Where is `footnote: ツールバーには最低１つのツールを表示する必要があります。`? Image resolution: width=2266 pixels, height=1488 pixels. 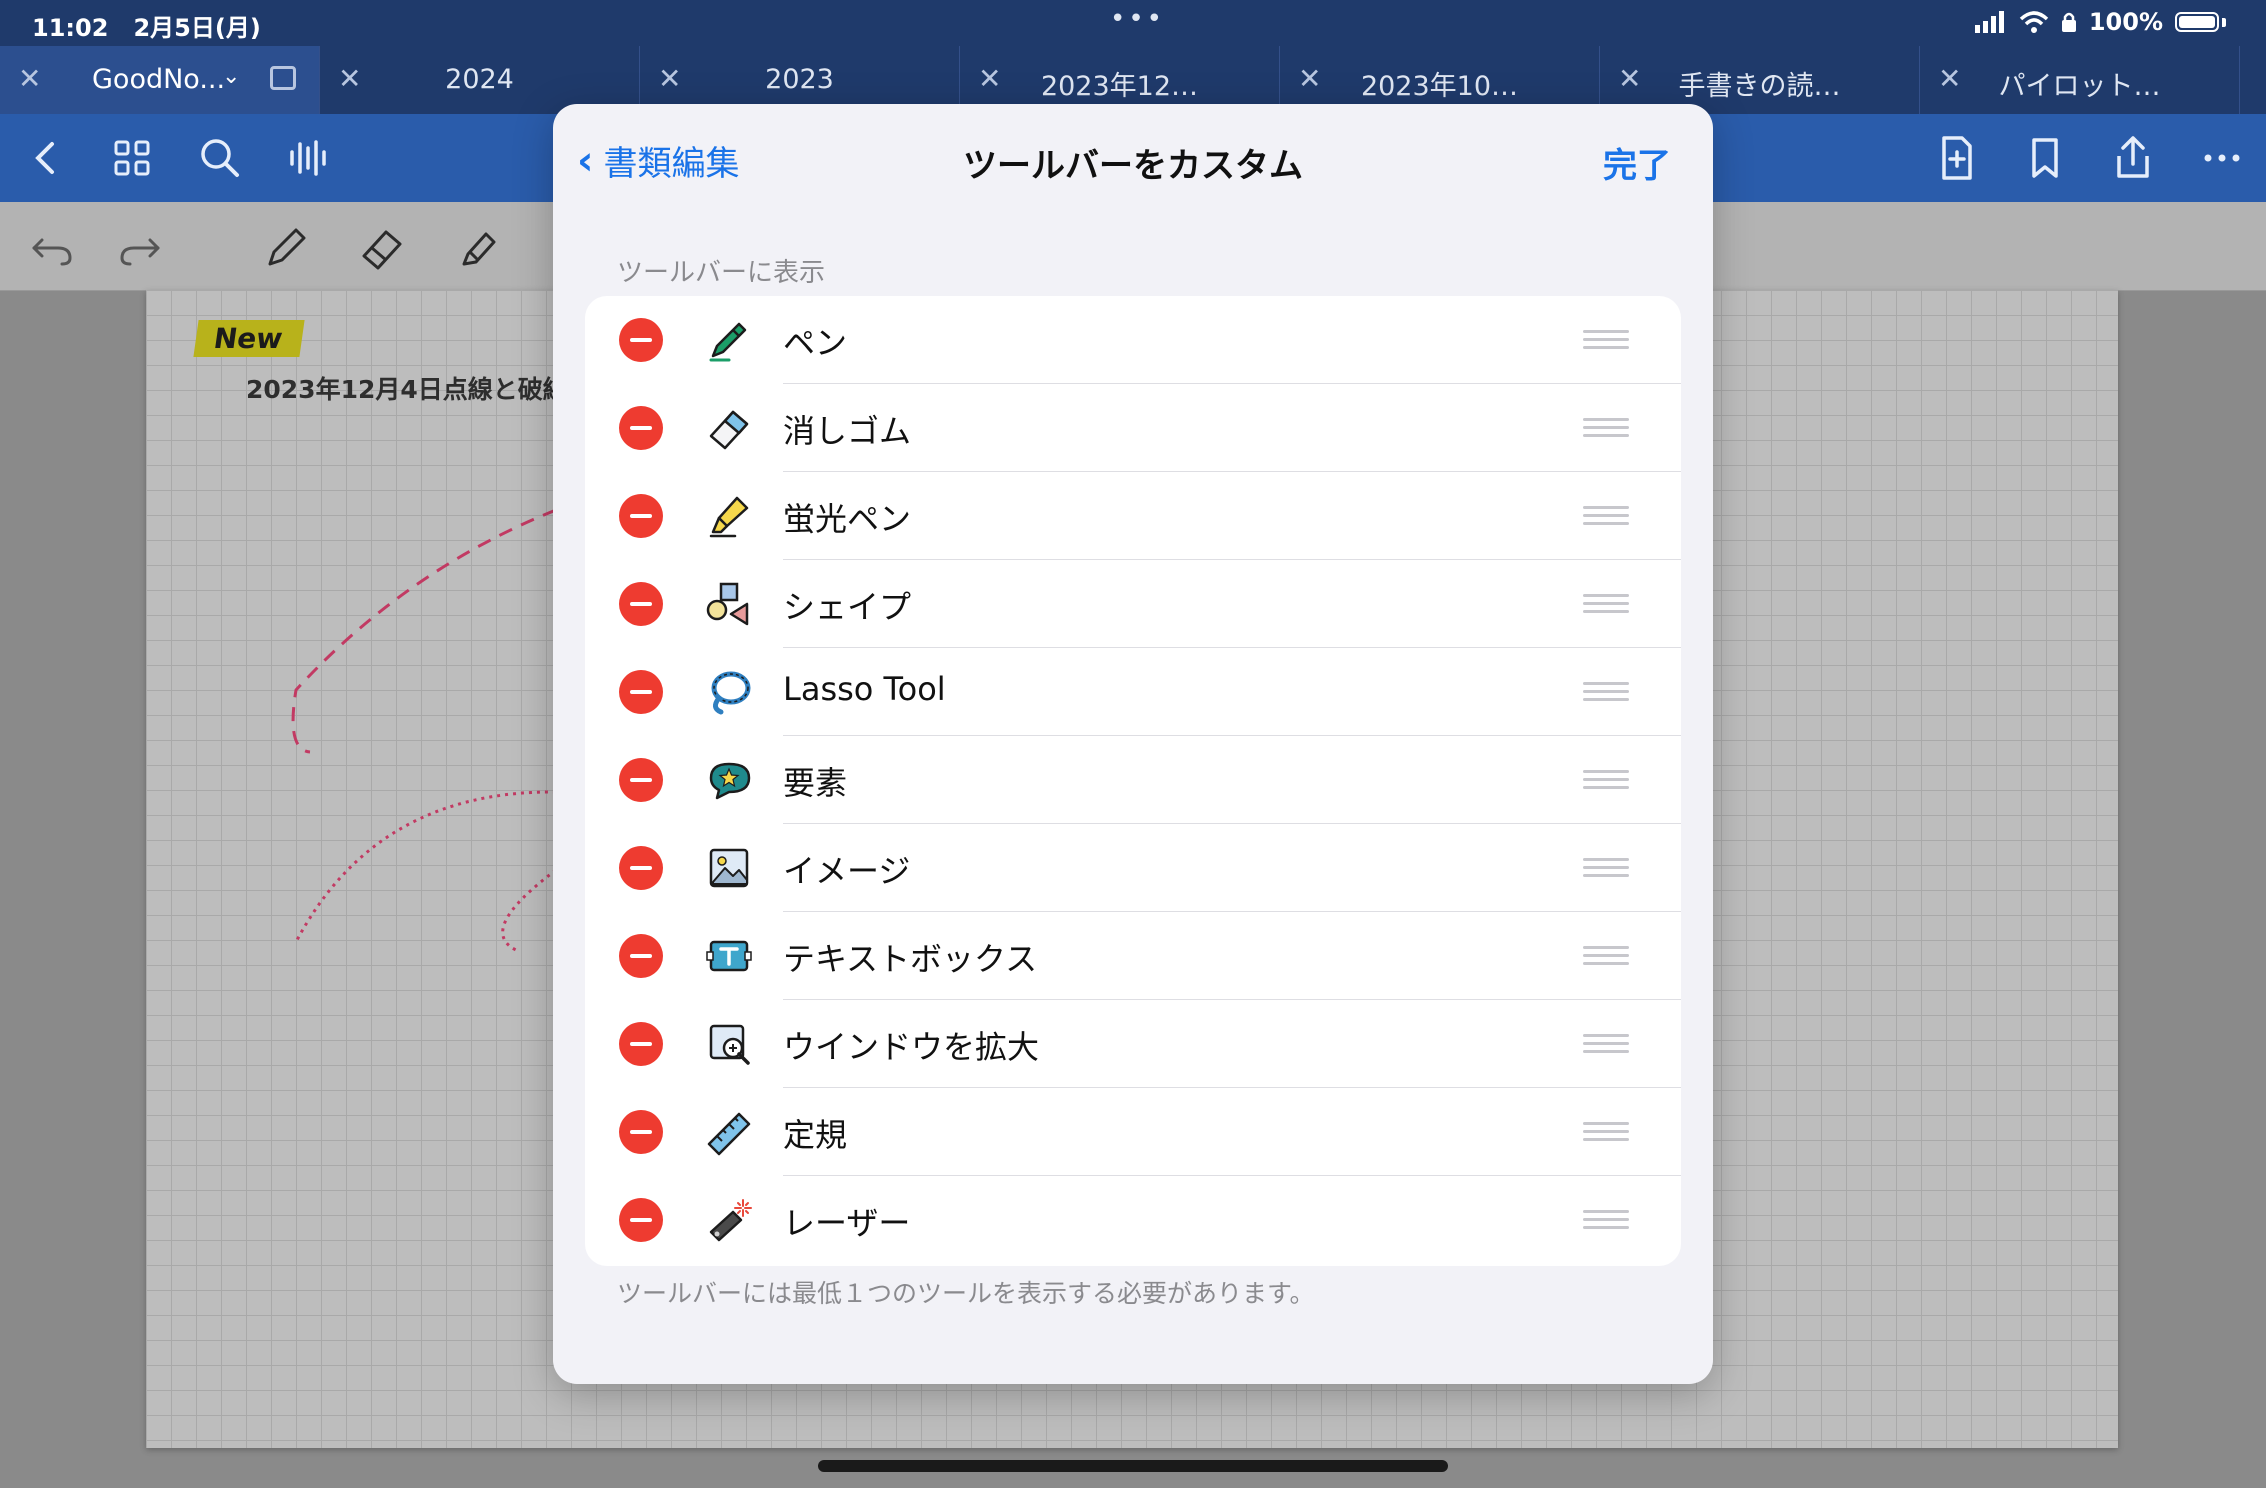 footnote: ツールバーには最低１つのツールを表示する必要があります。 is located at coordinates (966, 1293).